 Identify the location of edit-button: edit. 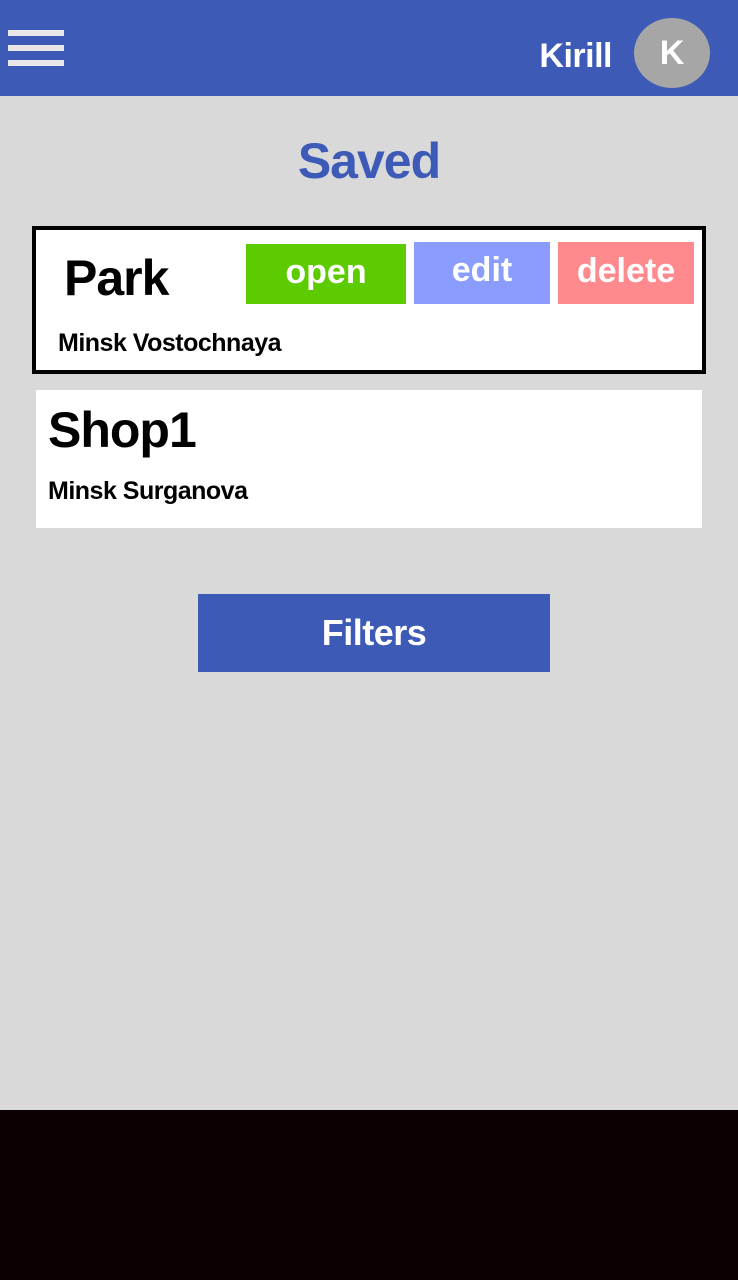
(482, 273).